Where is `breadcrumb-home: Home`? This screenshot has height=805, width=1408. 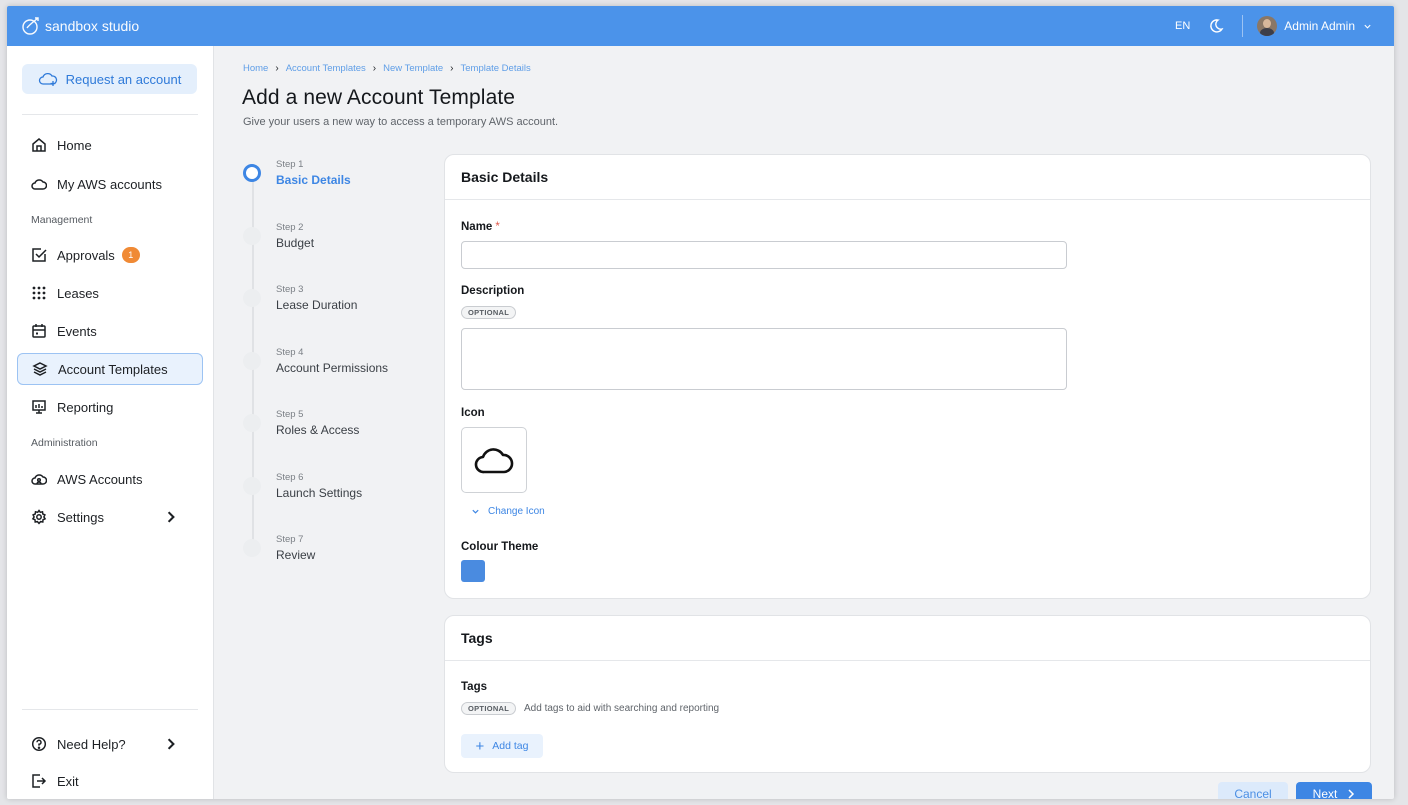 breadcrumb-home: Home is located at coordinates (255, 68).